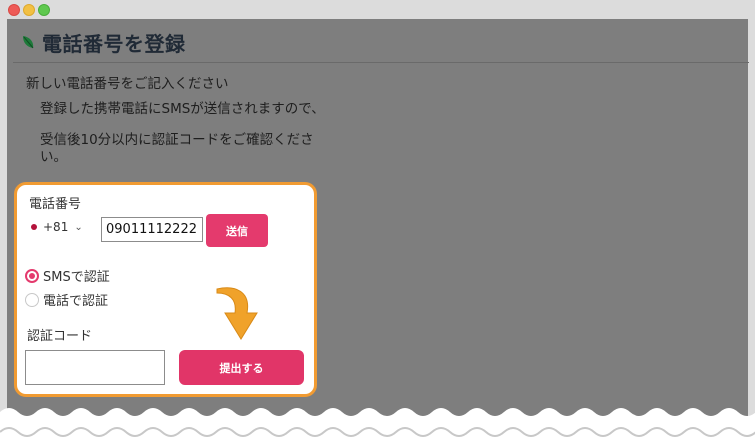 This screenshot has width=755, height=446. What do you see at coordinates (14, 10) in the screenshot?
I see `close-window-button` at bounding box center [14, 10].